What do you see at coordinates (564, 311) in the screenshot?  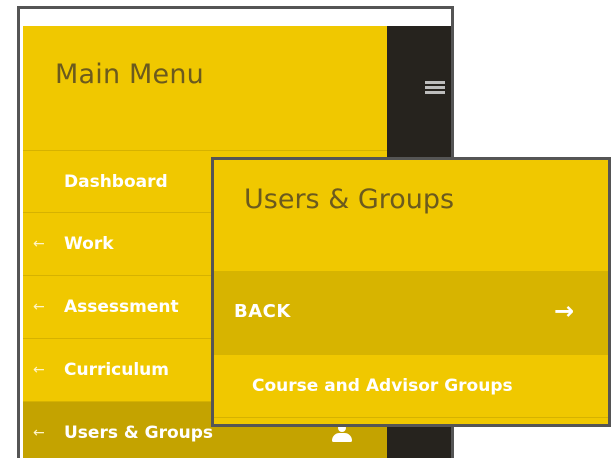 I see `right-arrow-icon: →` at bounding box center [564, 311].